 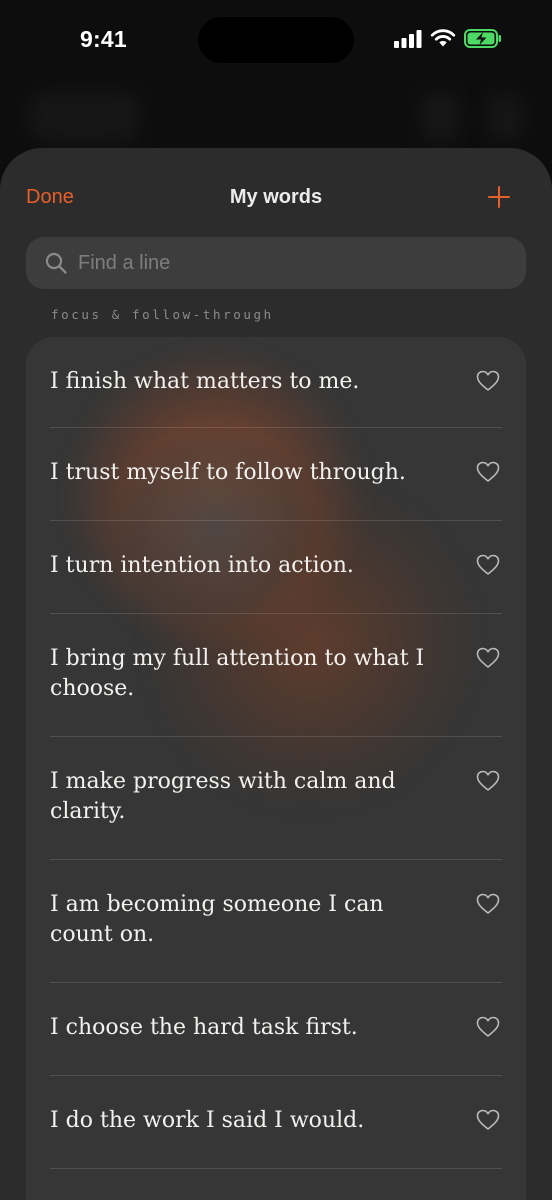 What do you see at coordinates (482, 38) in the screenshot?
I see `battery-charging-icon` at bounding box center [482, 38].